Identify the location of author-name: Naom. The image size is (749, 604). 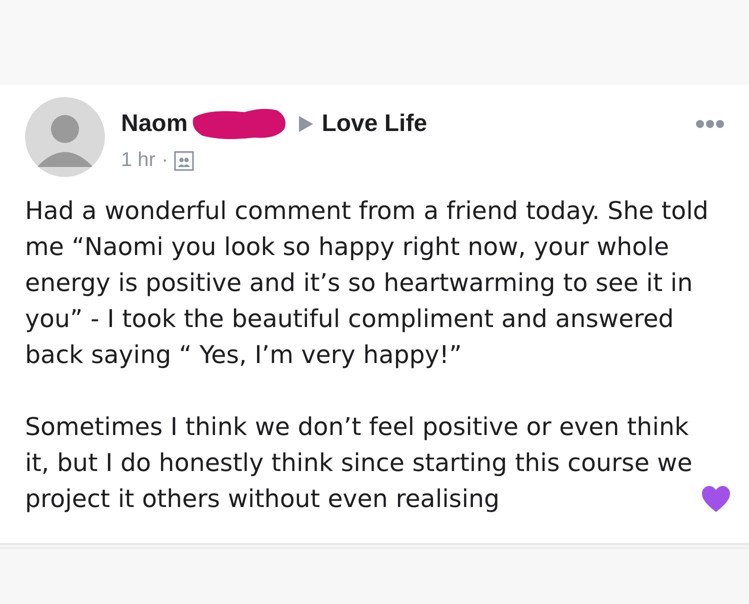
(154, 124).